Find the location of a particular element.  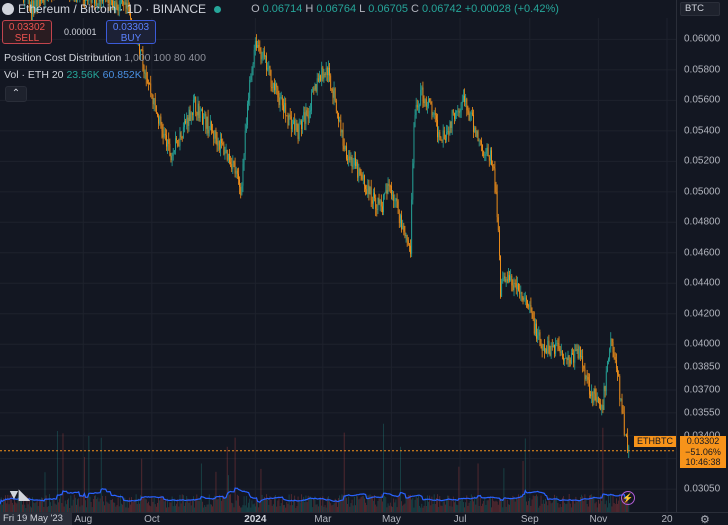

price-tick-label: 0.05600 is located at coordinates (702, 100).